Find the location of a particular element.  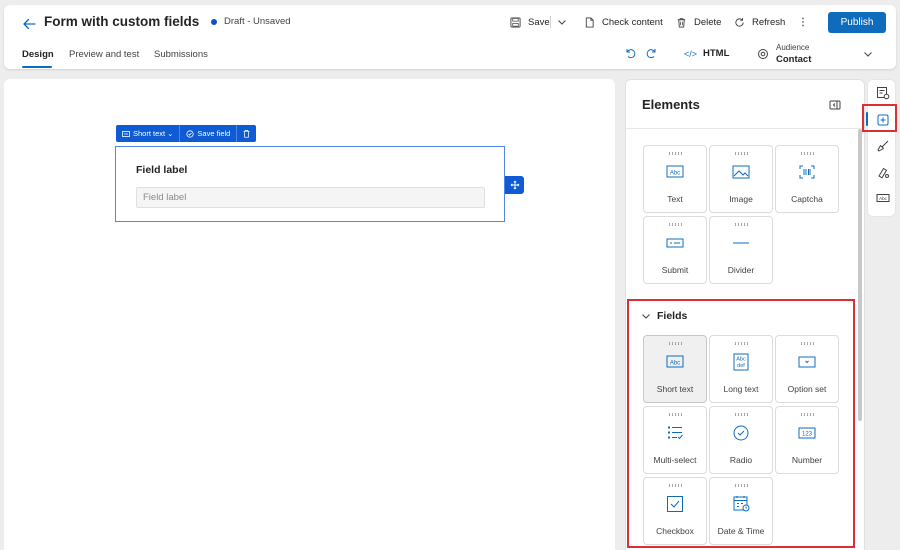

more-options-button is located at coordinates (803, 22).